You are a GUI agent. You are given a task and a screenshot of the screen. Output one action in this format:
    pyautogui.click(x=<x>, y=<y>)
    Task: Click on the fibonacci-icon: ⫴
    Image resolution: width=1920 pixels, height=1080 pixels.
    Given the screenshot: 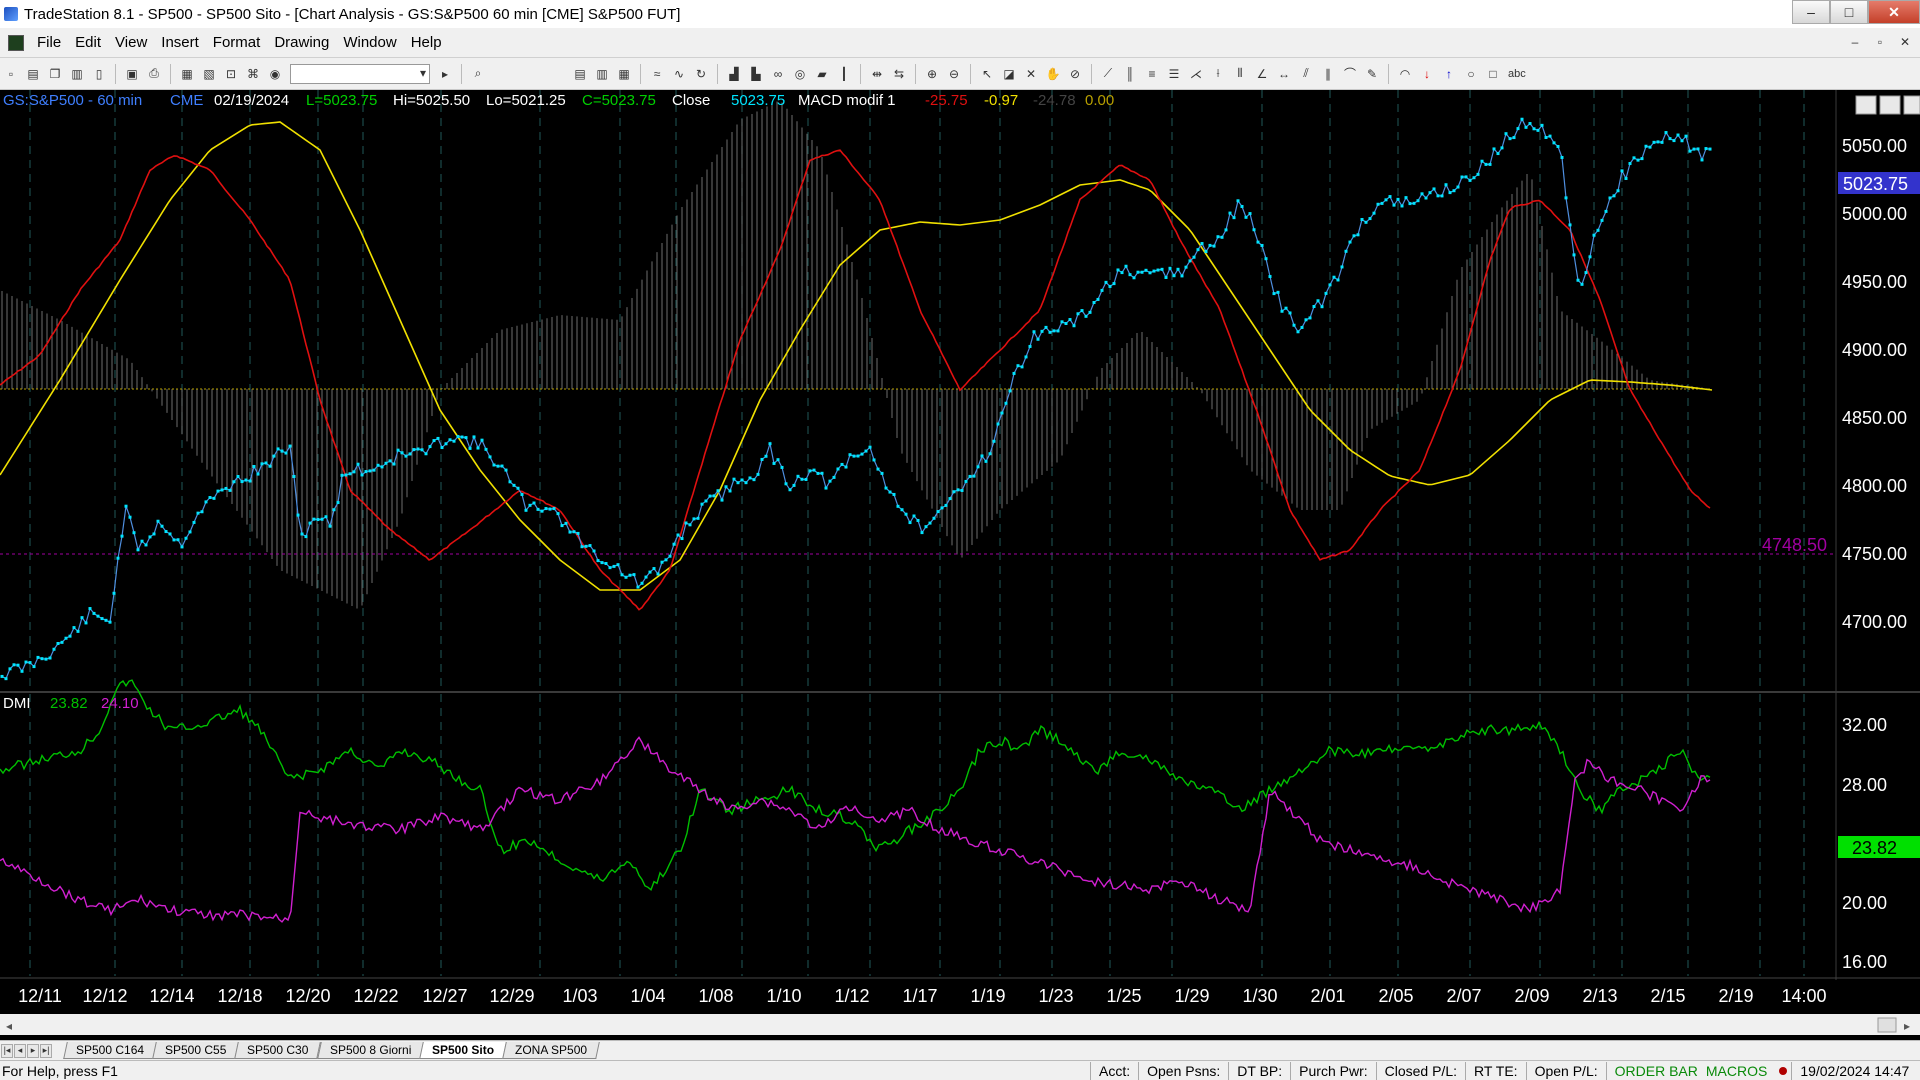 What is the action you would take?
    pyautogui.click(x=1240, y=74)
    